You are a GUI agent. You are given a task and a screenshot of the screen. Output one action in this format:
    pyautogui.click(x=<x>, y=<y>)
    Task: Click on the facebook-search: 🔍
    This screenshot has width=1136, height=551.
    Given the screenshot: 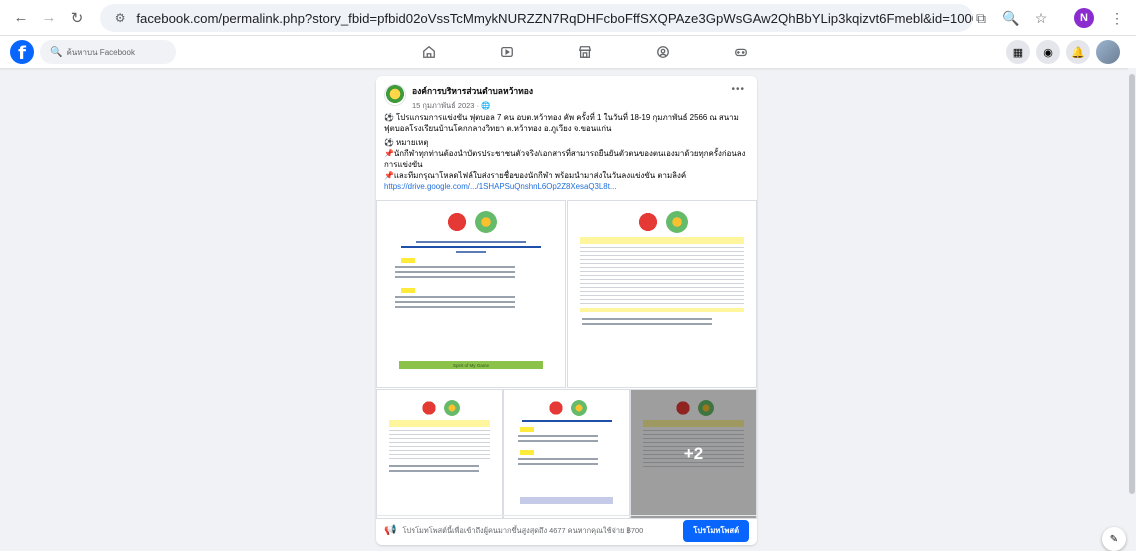 What is the action you would take?
    pyautogui.click(x=108, y=52)
    